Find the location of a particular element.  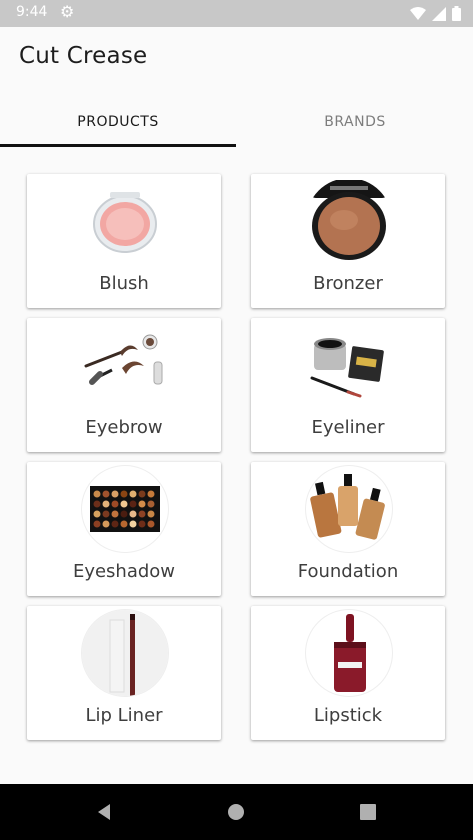

category-label: Eyeliner is located at coordinates (348, 427).